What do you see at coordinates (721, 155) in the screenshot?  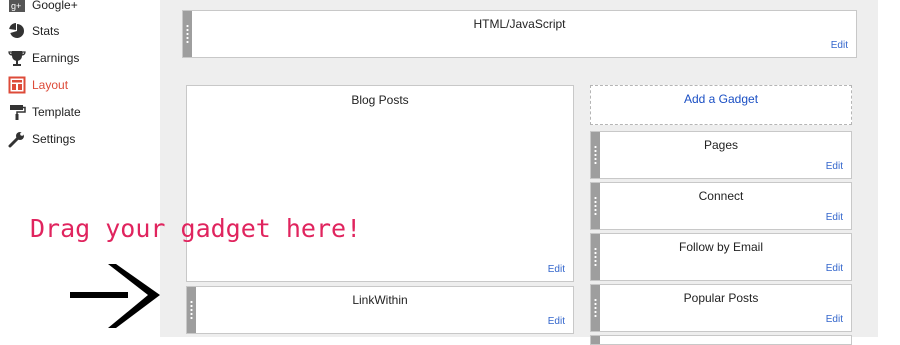 I see `gadget-pages: Pages Edit` at bounding box center [721, 155].